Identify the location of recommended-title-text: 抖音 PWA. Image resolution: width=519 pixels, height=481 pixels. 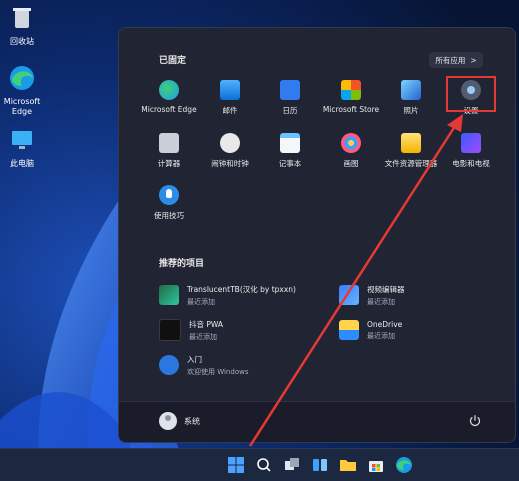
(206, 324).